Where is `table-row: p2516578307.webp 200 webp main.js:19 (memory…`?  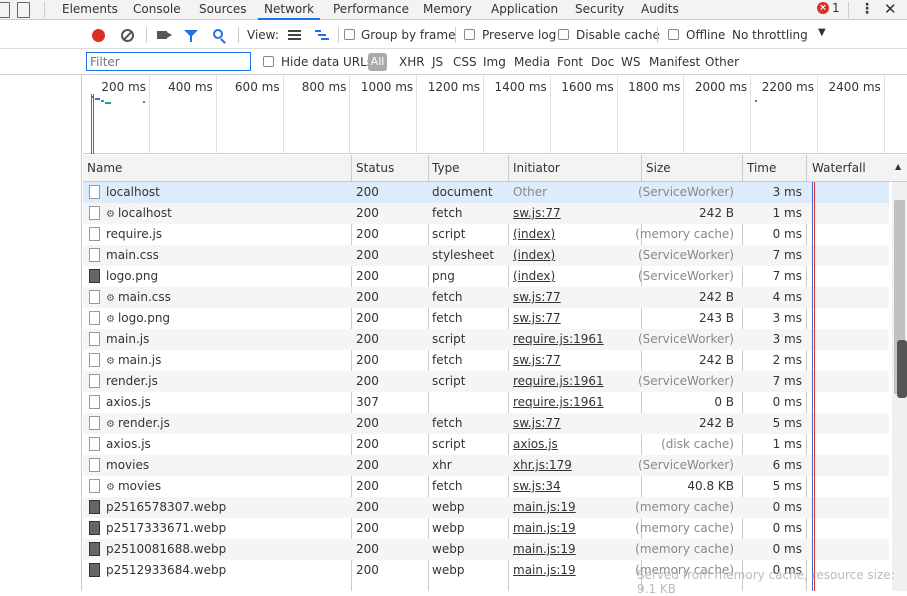 table-row: p2516578307.webp 200 webp main.js:19 (memory… is located at coordinates (486, 507).